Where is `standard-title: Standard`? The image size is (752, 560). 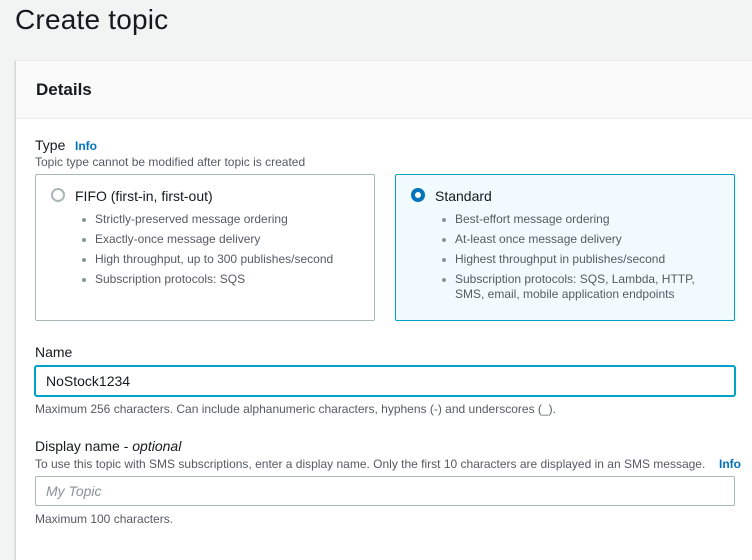
standard-title: Standard is located at coordinates (463, 196).